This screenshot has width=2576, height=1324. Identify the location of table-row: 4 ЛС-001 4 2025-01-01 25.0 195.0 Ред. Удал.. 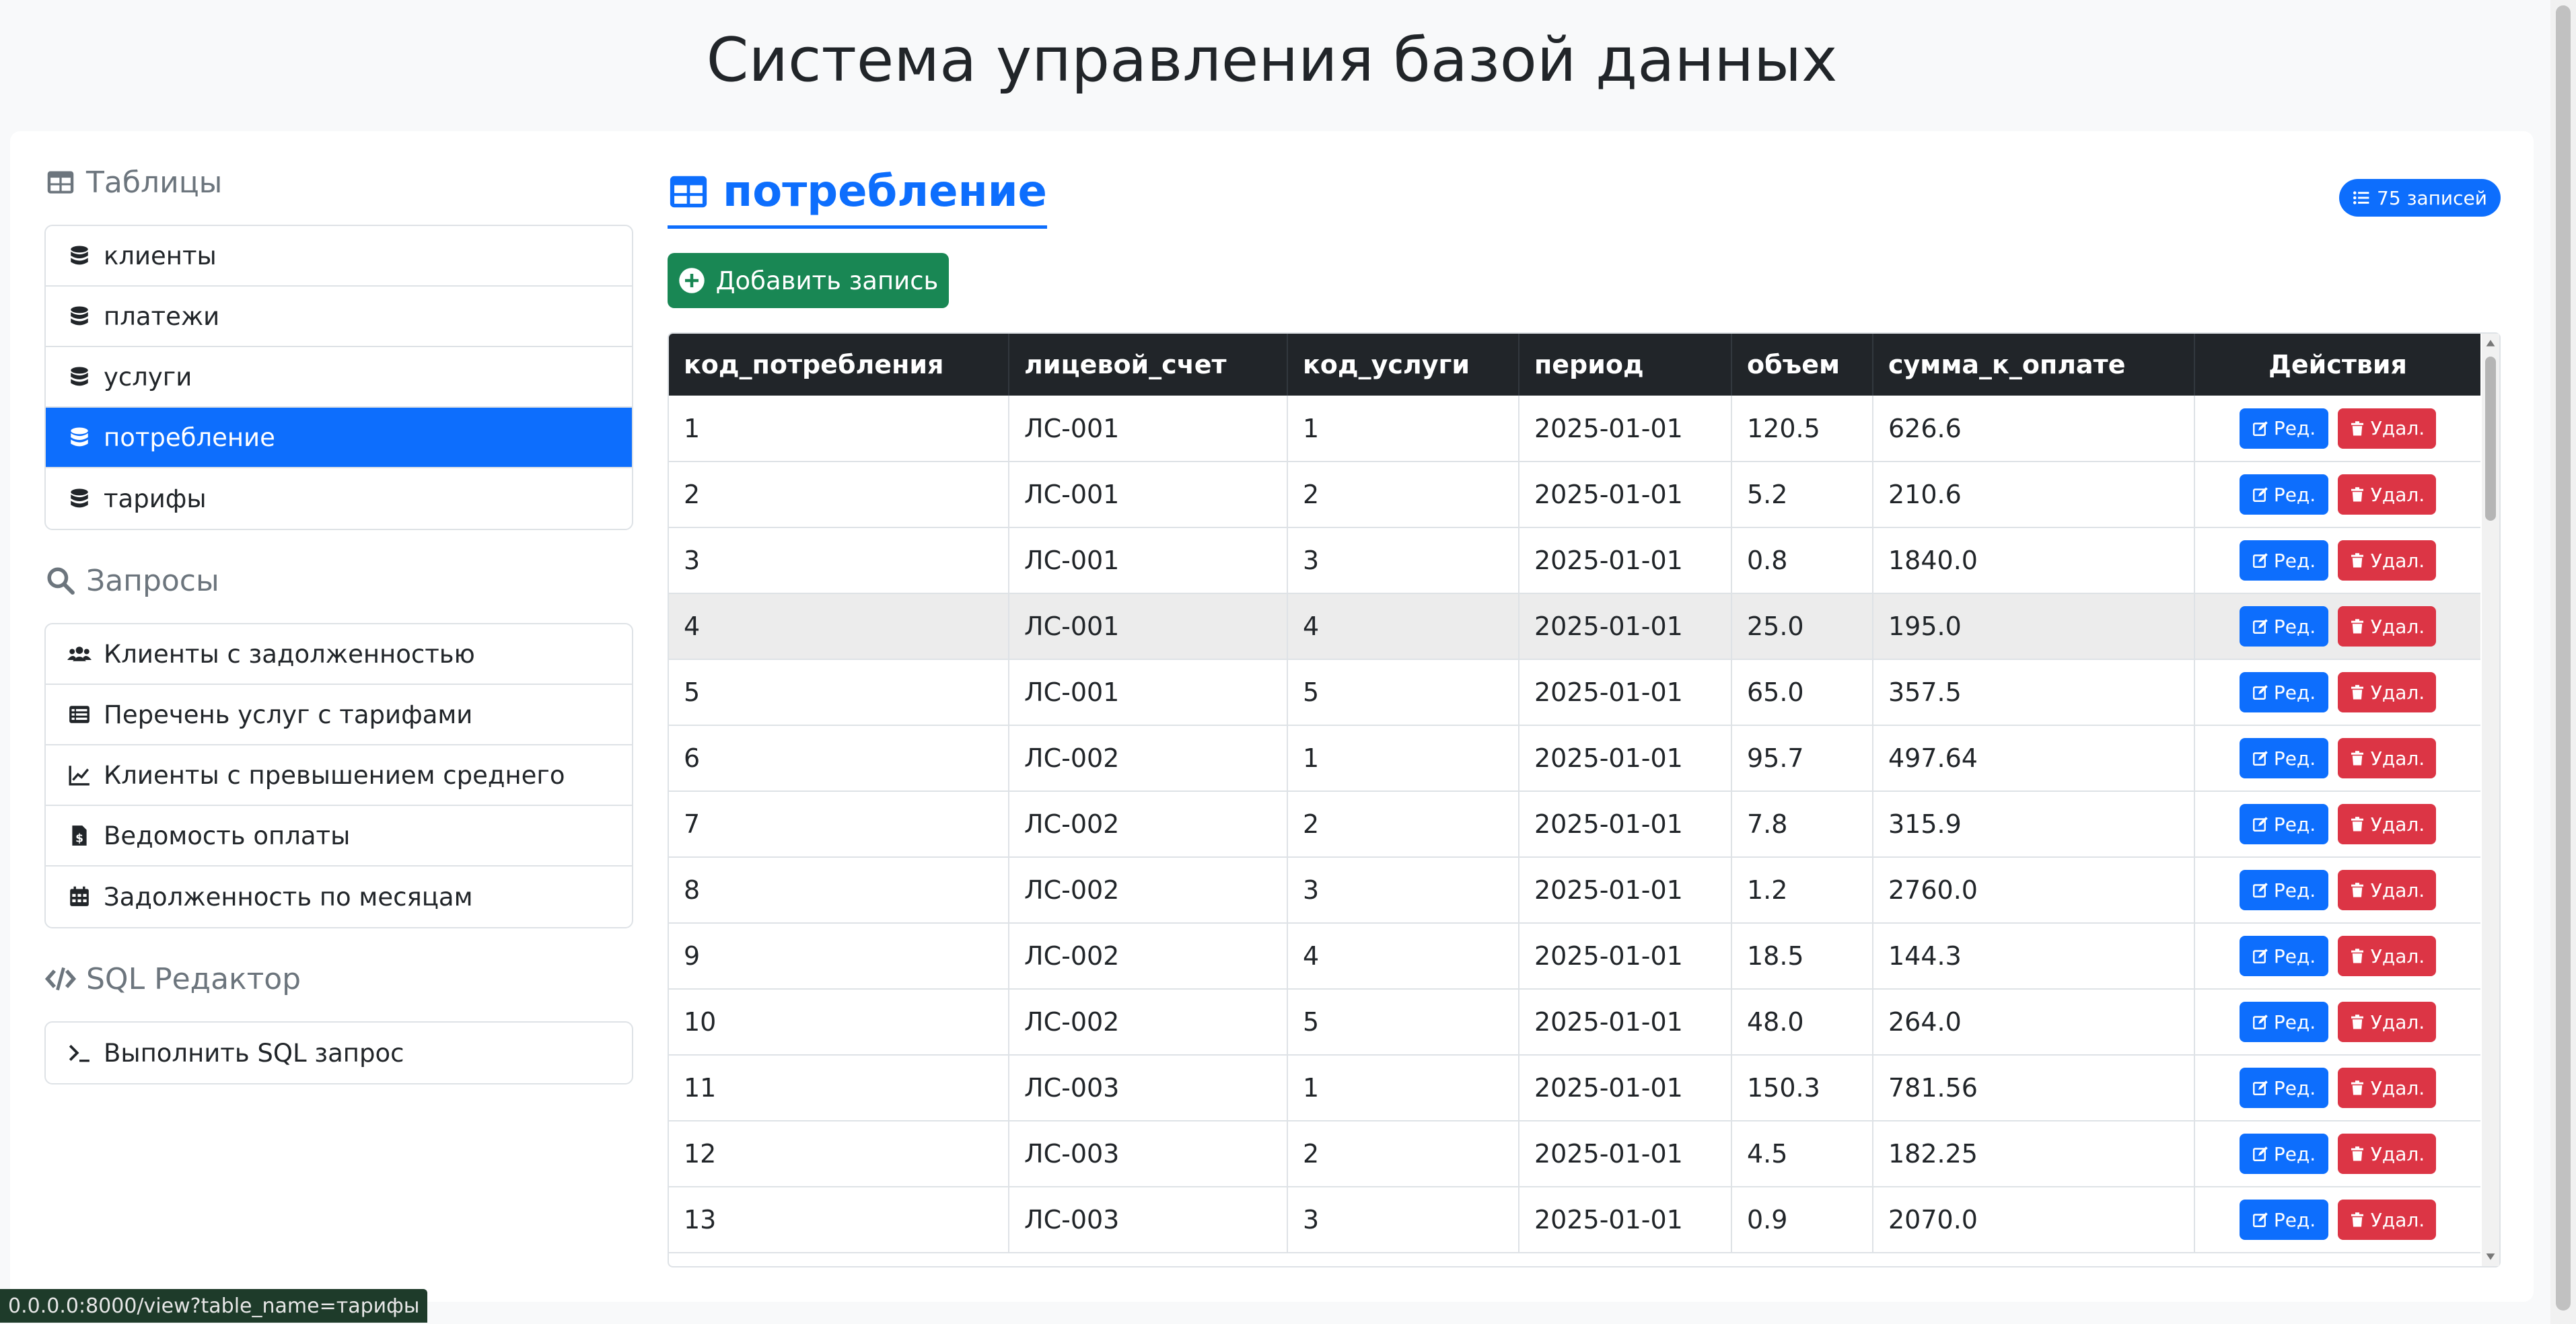
(1574, 626).